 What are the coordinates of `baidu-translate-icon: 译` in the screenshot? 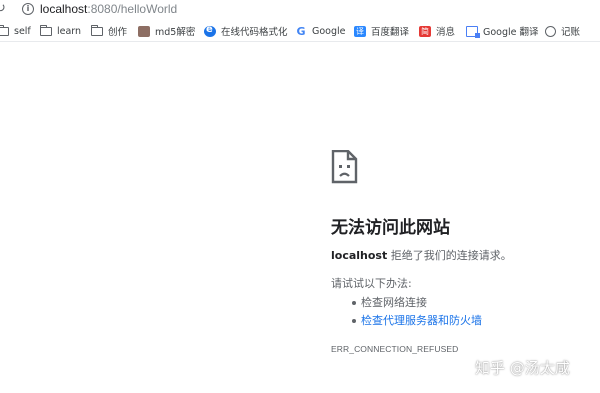 It's located at (360, 31).